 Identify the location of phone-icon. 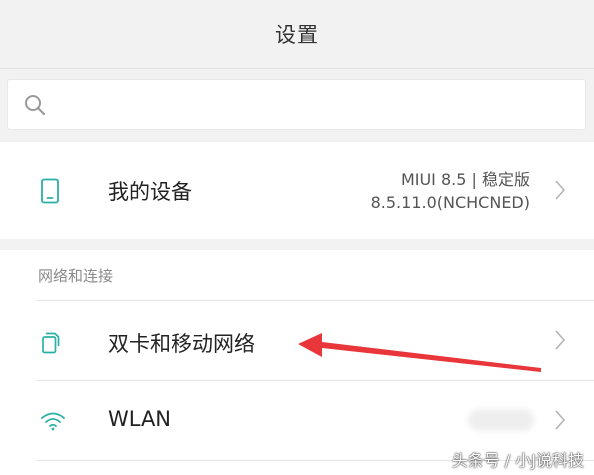
(50, 191).